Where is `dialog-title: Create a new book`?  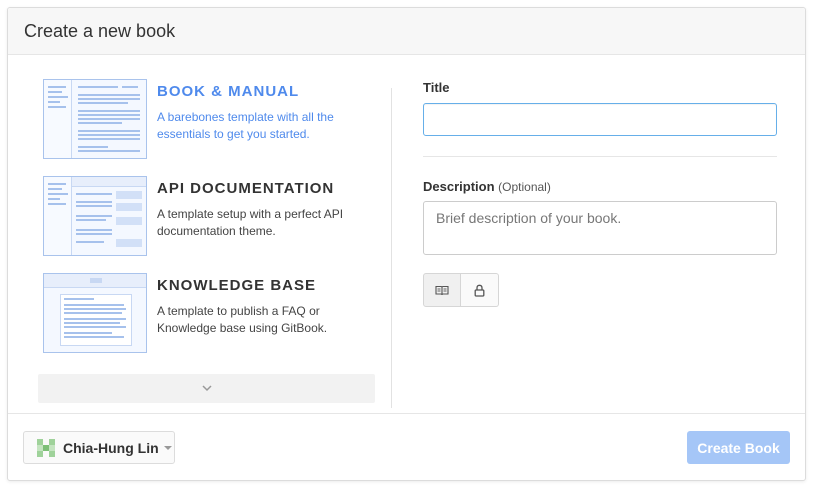
dialog-title: Create a new book is located at coordinates (100, 31).